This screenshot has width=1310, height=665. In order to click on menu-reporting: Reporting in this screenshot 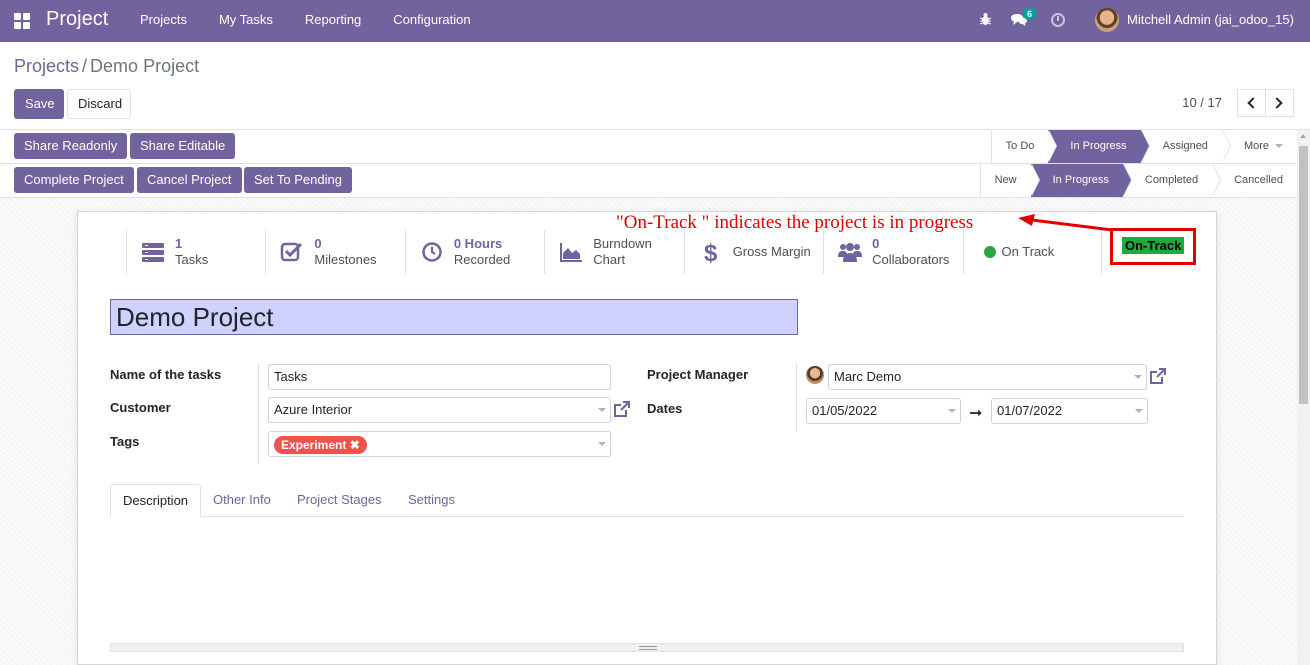, I will do `click(333, 21)`.